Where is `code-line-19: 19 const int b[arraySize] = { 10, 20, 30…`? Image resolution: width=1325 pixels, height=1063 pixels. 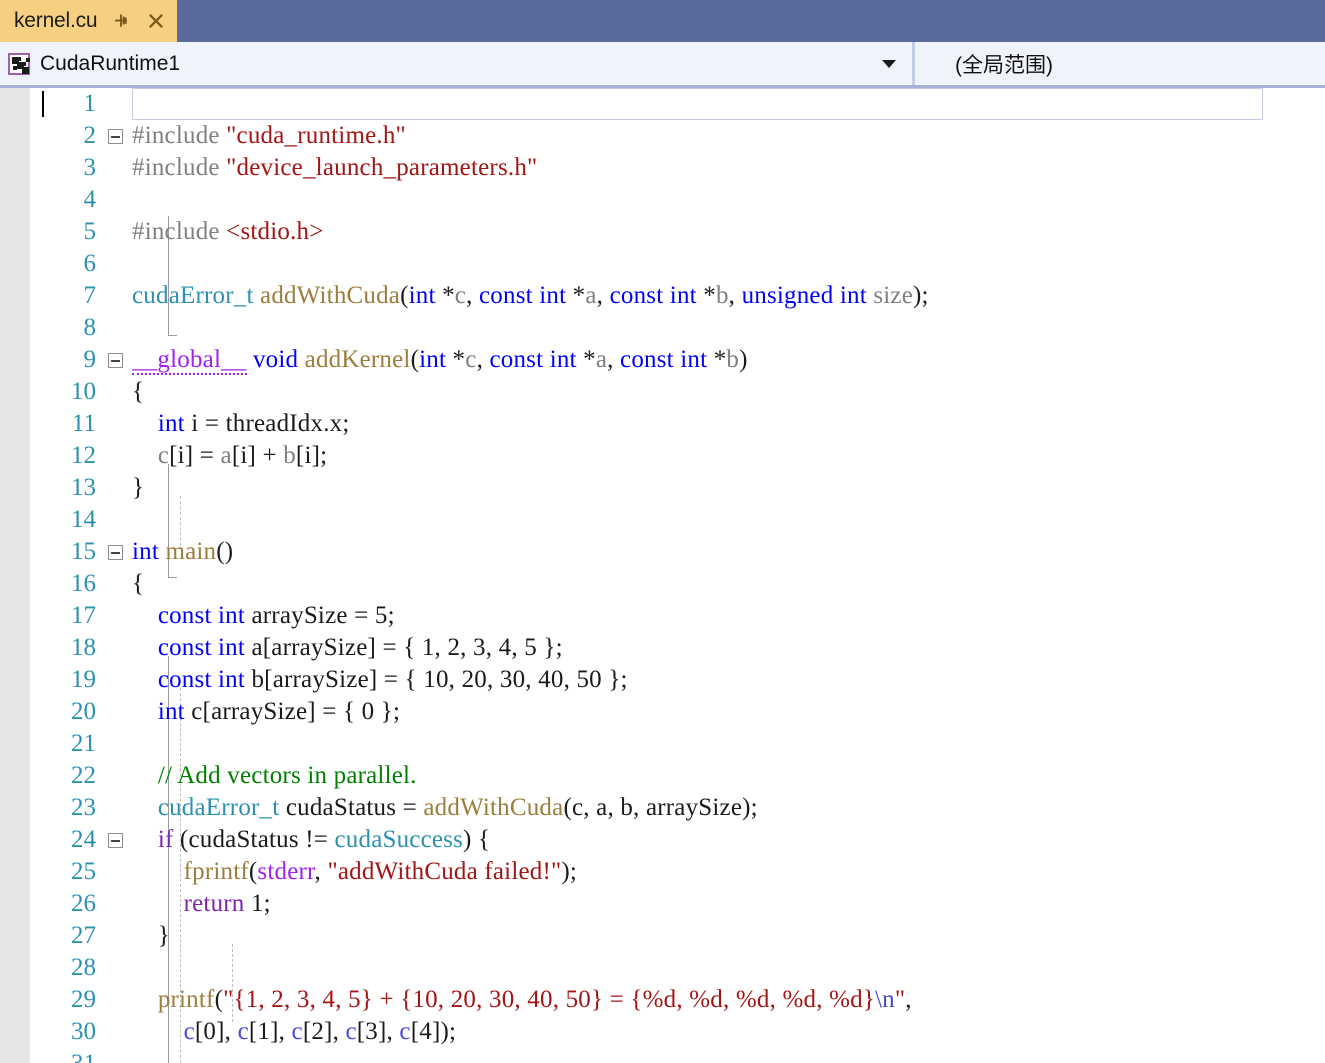 code-line-19: 19 const int b[arraySize] = { 10, 20, 30… is located at coordinates (662, 680).